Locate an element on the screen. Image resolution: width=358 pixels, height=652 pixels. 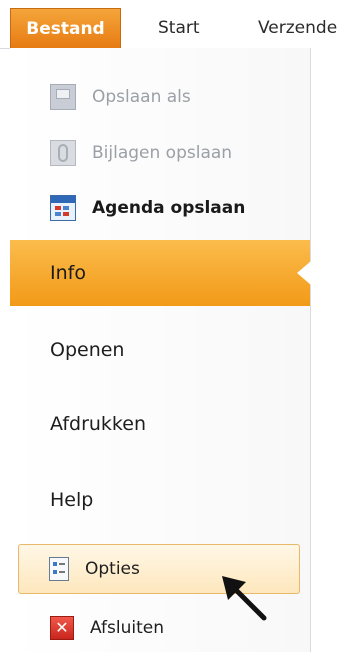
ribbon-tab-bar: Bestand Start Verzende is located at coordinates (179, 24).